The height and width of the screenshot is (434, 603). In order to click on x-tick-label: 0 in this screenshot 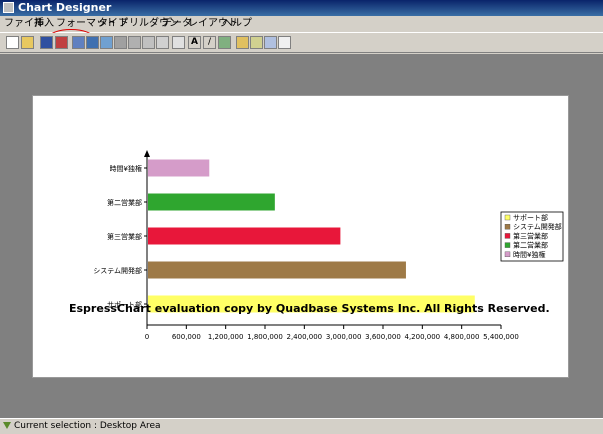, I will do `click(147, 337)`.